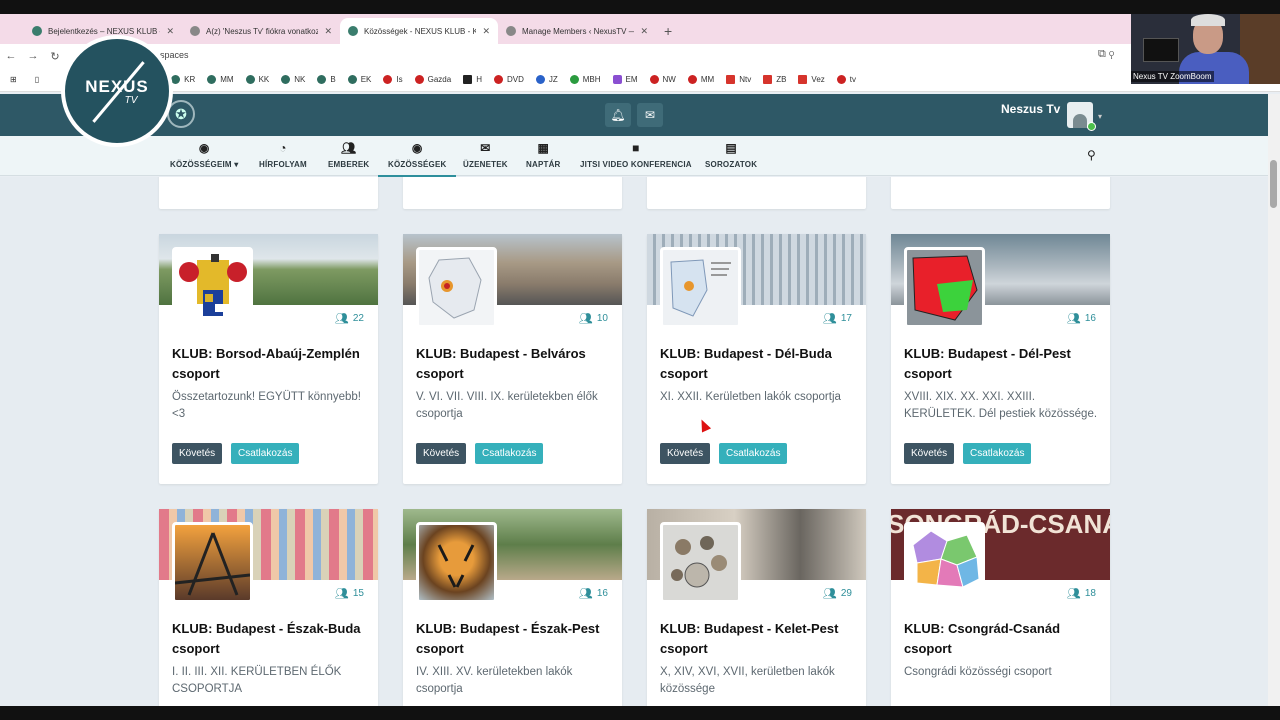 This screenshot has width=1280, height=720. Describe the element at coordinates (326, 79) in the screenshot. I see `bookmark-b: B` at that location.